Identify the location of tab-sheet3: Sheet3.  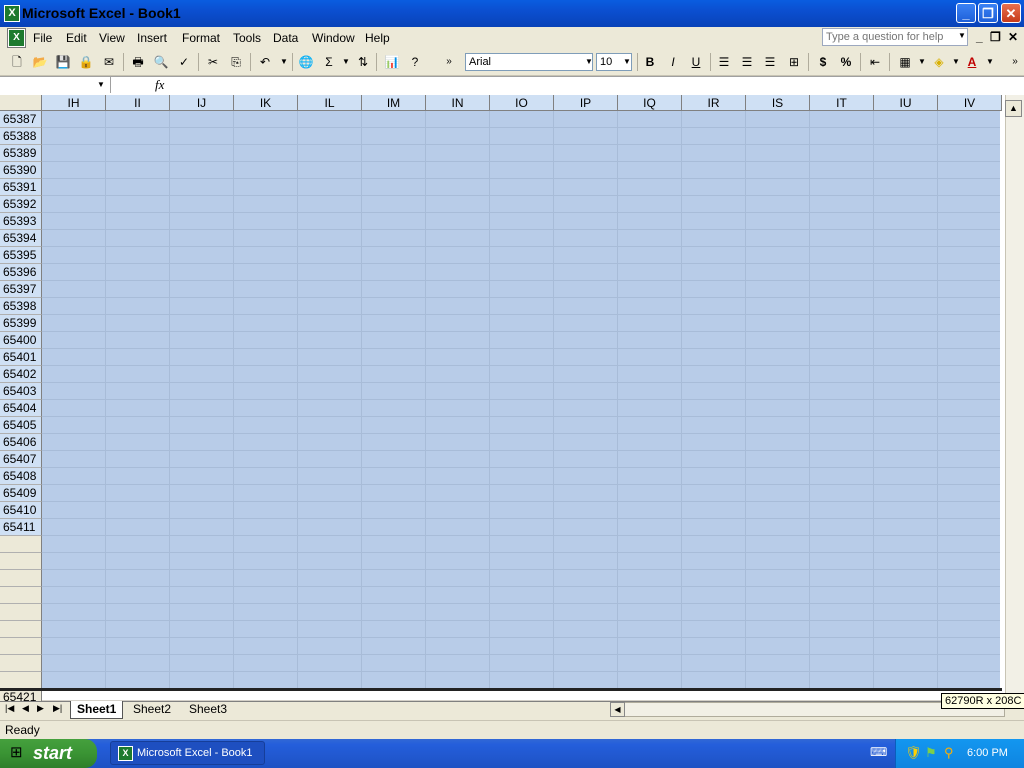
(208, 709).